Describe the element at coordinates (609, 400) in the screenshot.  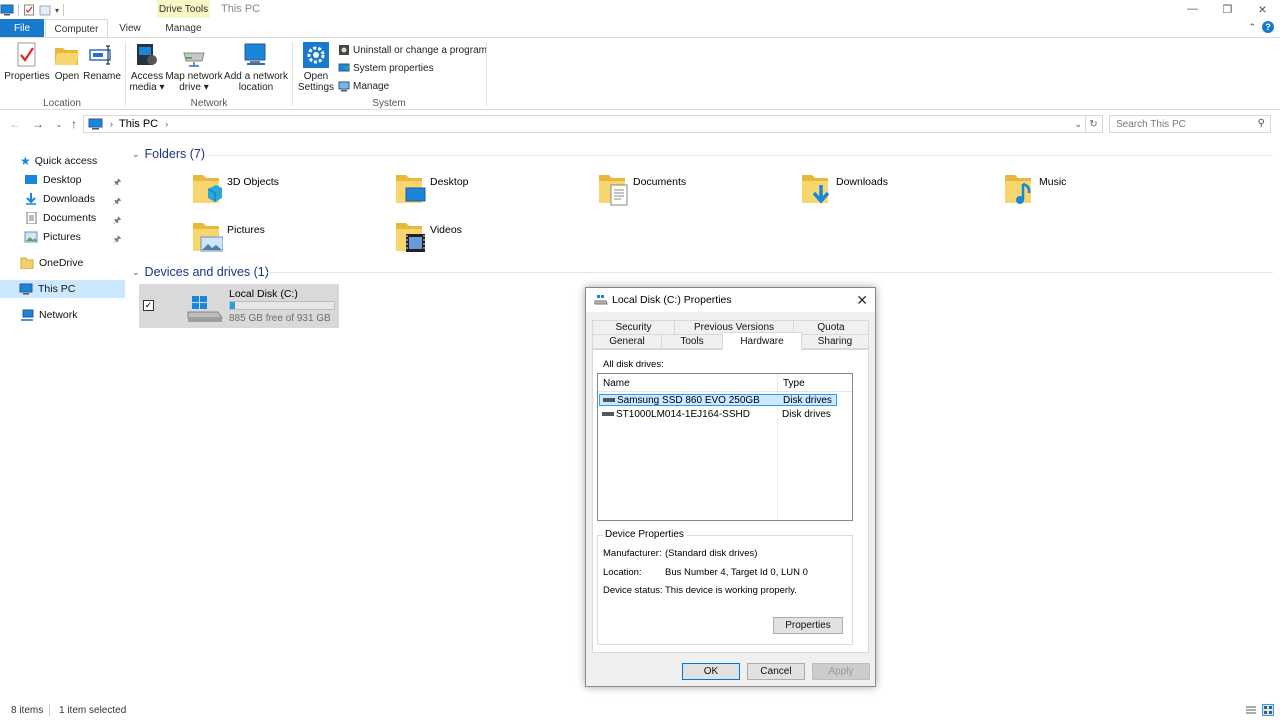
I see `disk-drive-icon` at that location.